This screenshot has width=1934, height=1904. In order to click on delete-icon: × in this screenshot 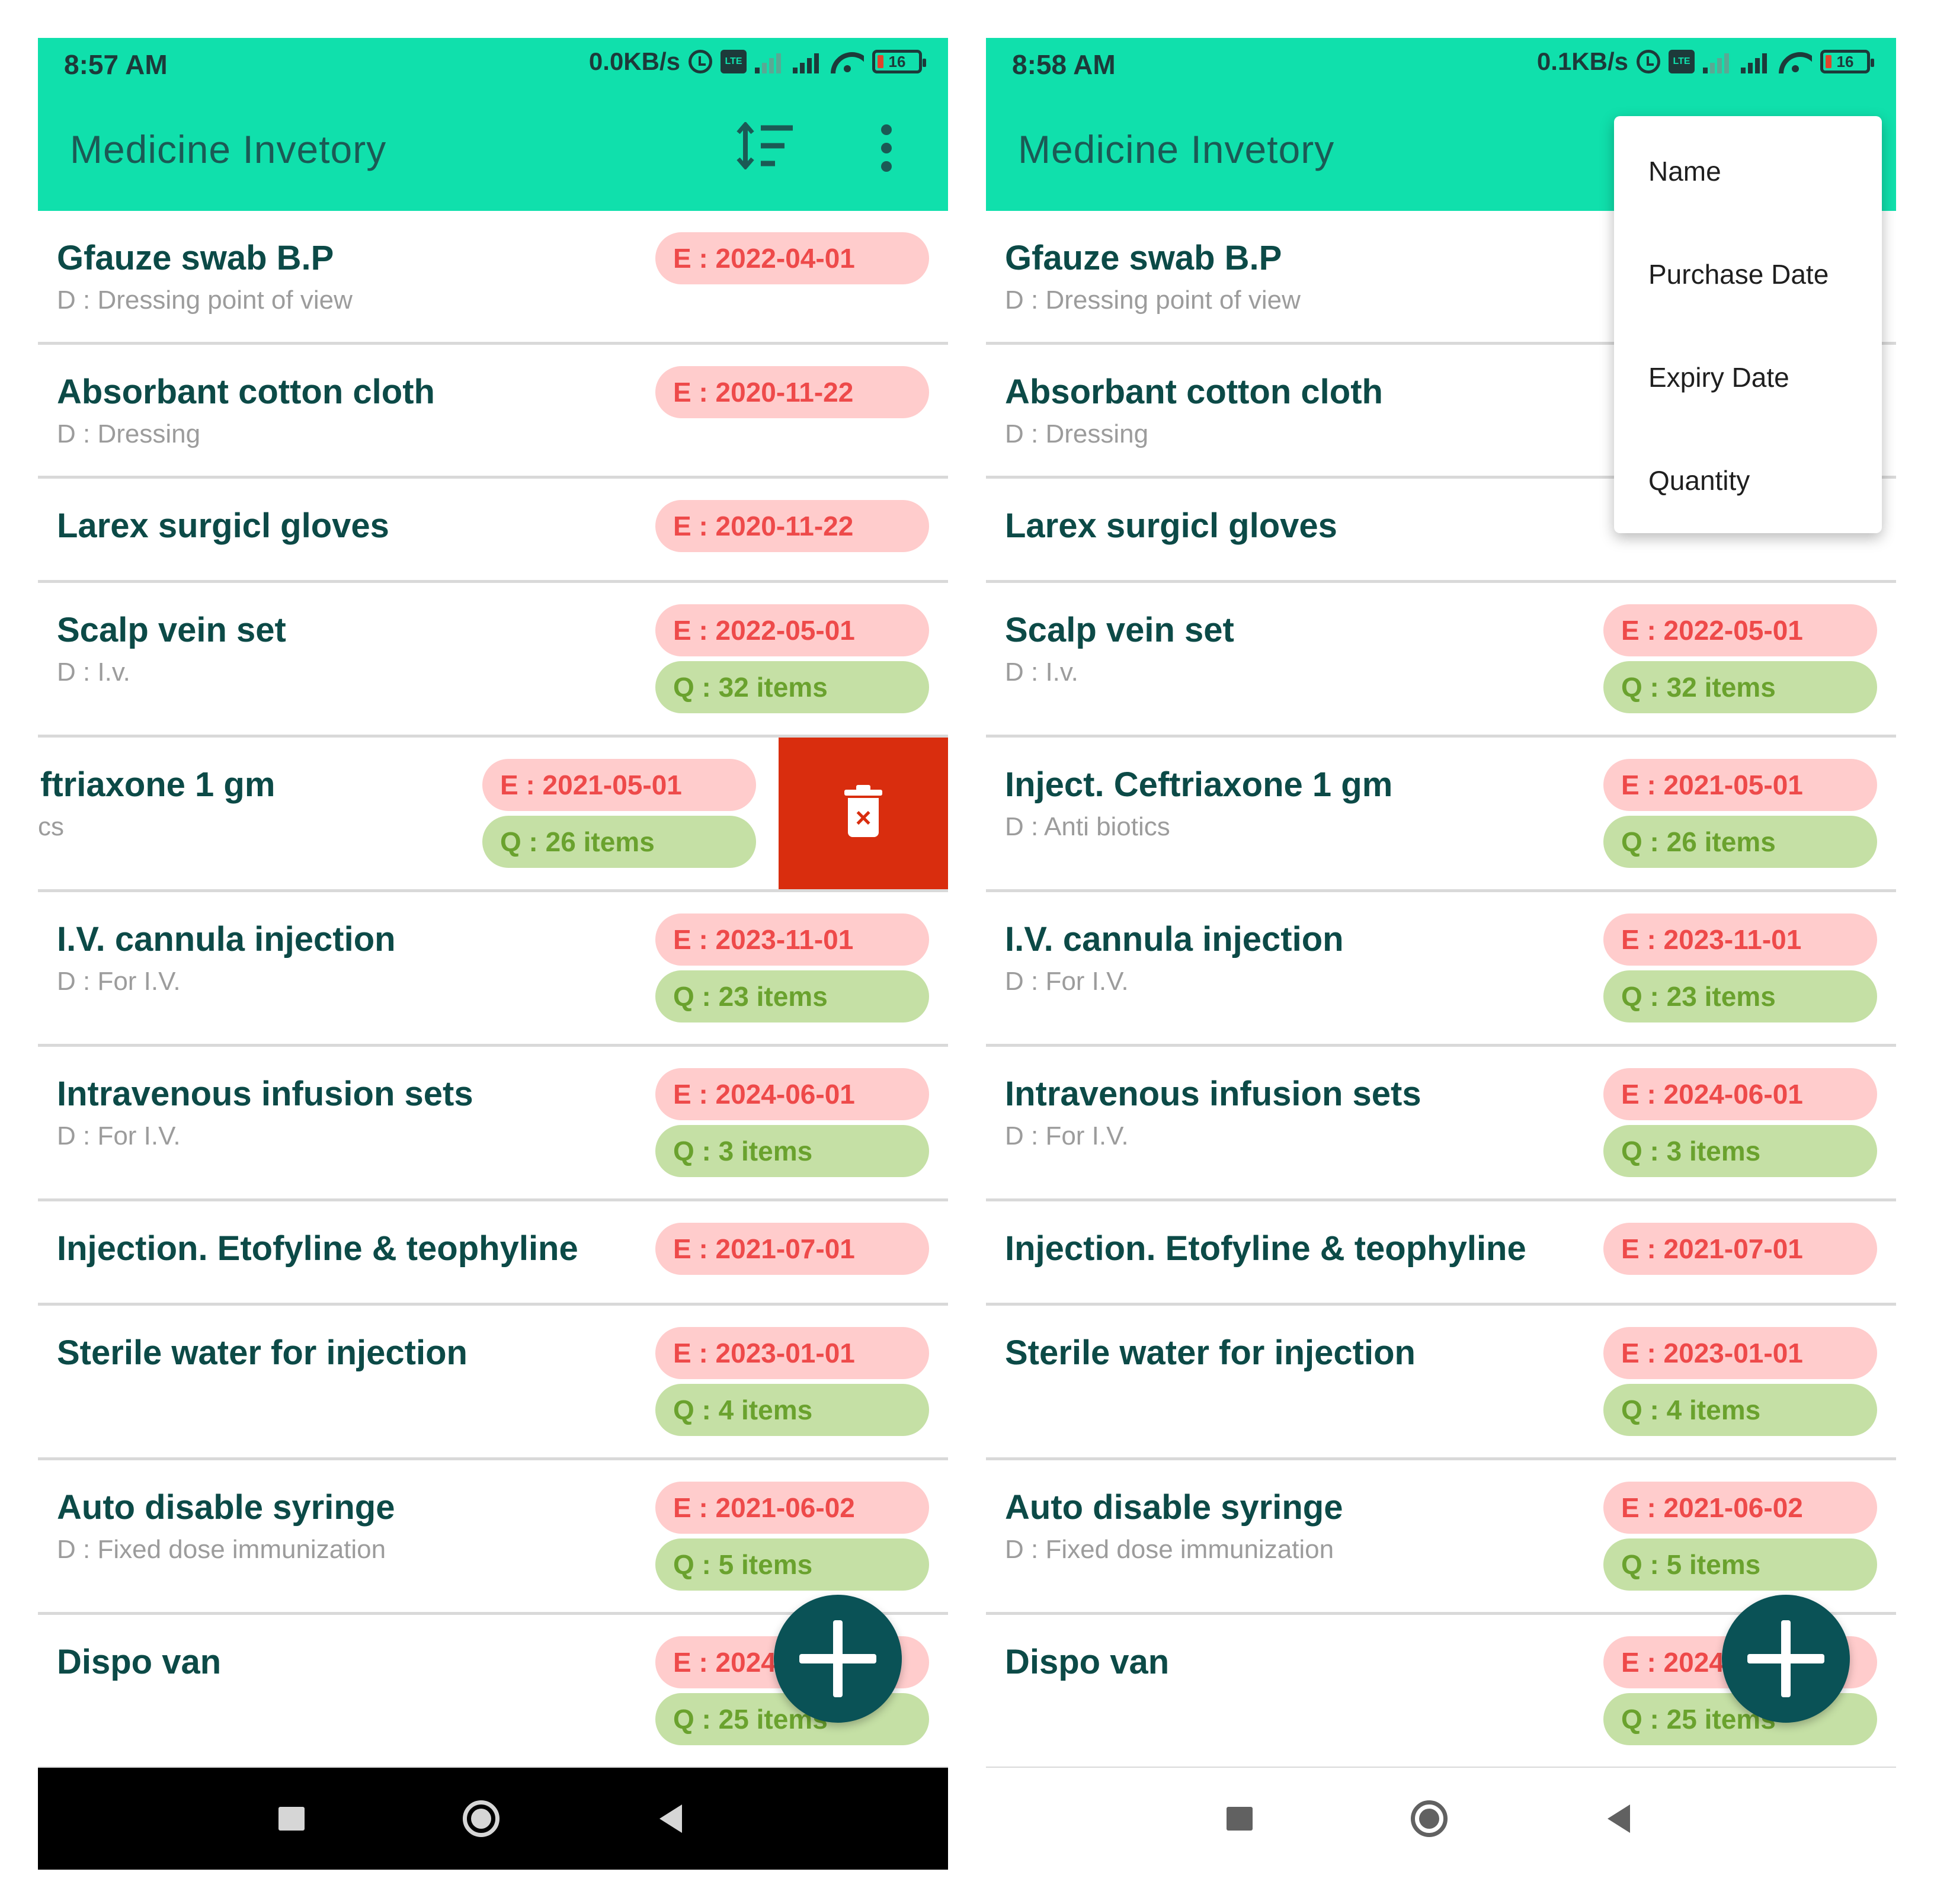, I will do `click(863, 812)`.